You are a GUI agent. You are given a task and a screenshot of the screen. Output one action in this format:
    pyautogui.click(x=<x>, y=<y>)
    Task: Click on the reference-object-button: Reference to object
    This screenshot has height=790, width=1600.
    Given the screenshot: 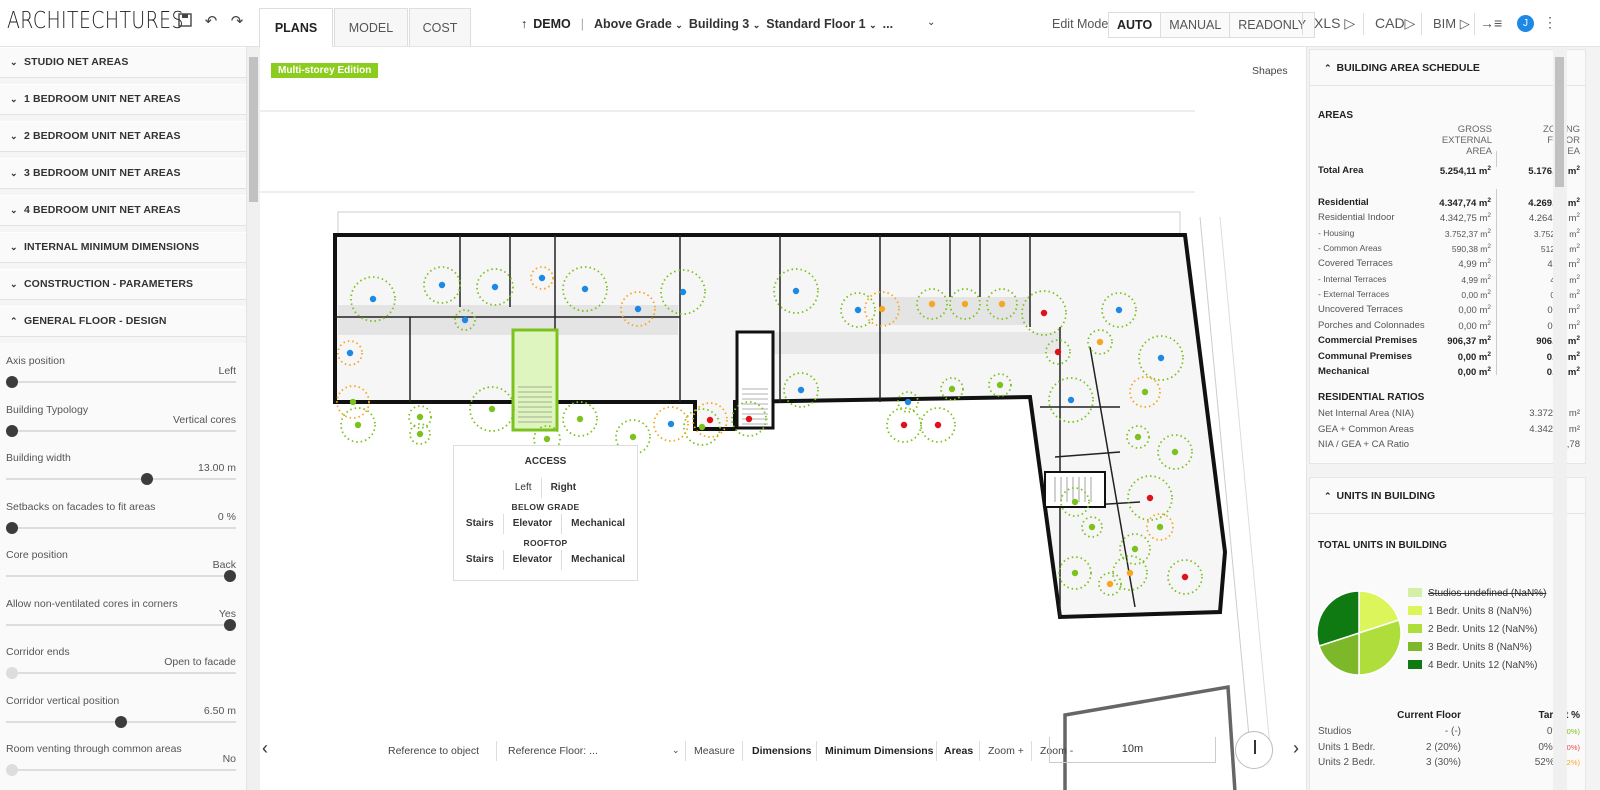 What is the action you would take?
    pyautogui.click(x=433, y=751)
    